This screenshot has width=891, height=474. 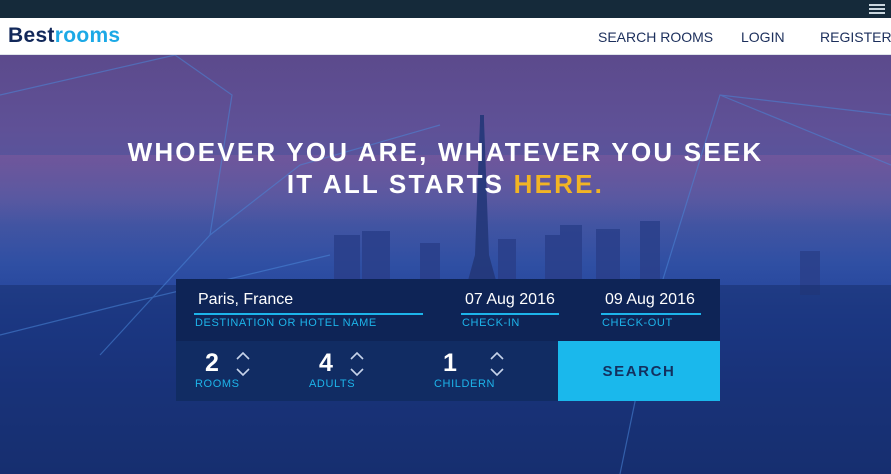 I want to click on brand-logo: Bestrooms, so click(x=64, y=36).